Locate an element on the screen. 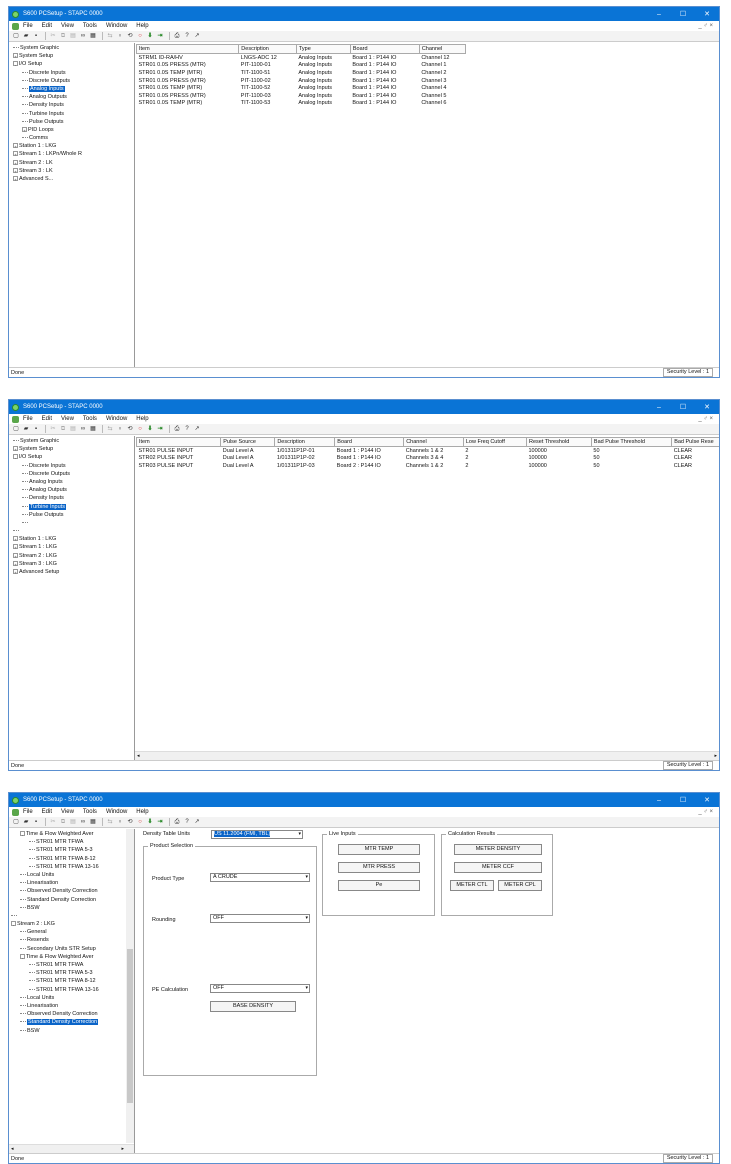 Image resolution: width=731 pixels, height=1164 pixels. tree-node: BSW is located at coordinates (71, 908).